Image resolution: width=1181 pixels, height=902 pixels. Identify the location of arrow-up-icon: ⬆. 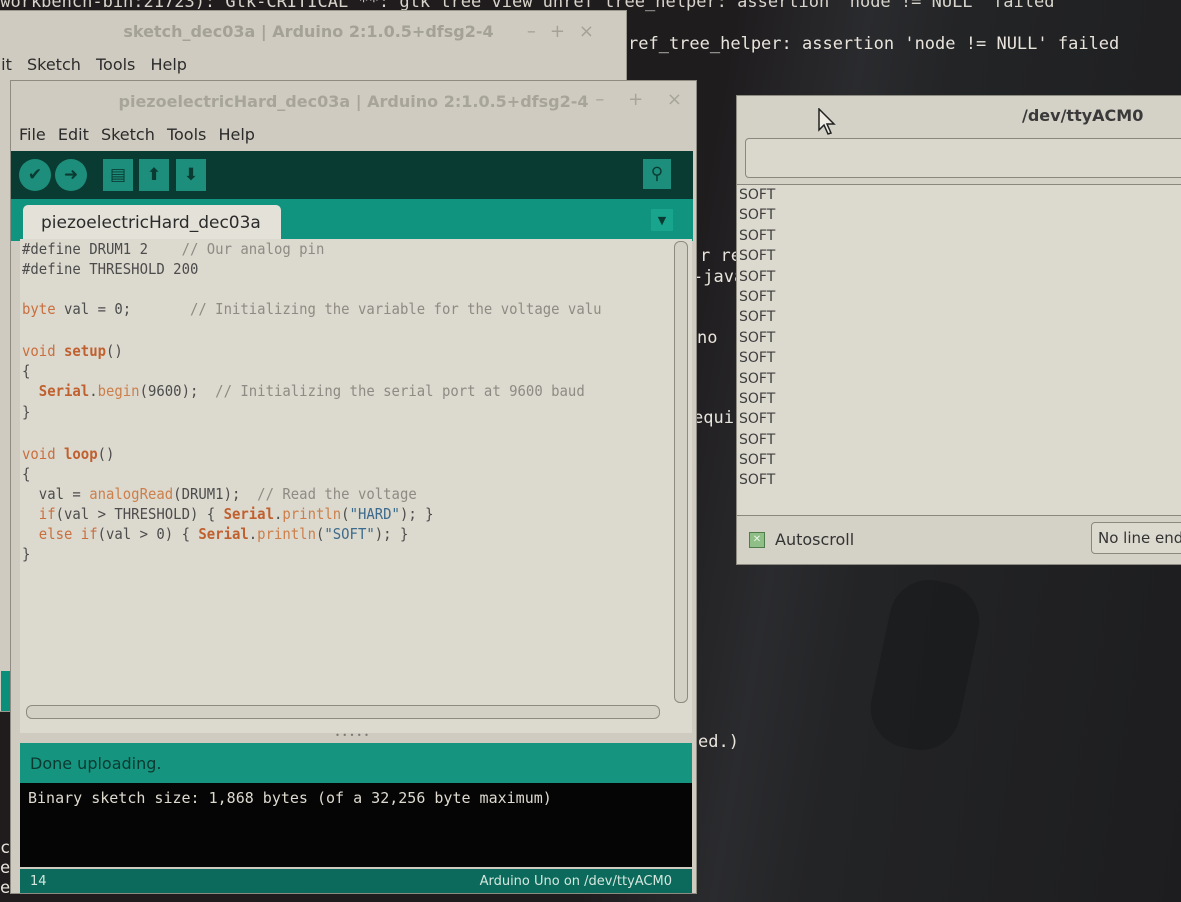
(154, 175).